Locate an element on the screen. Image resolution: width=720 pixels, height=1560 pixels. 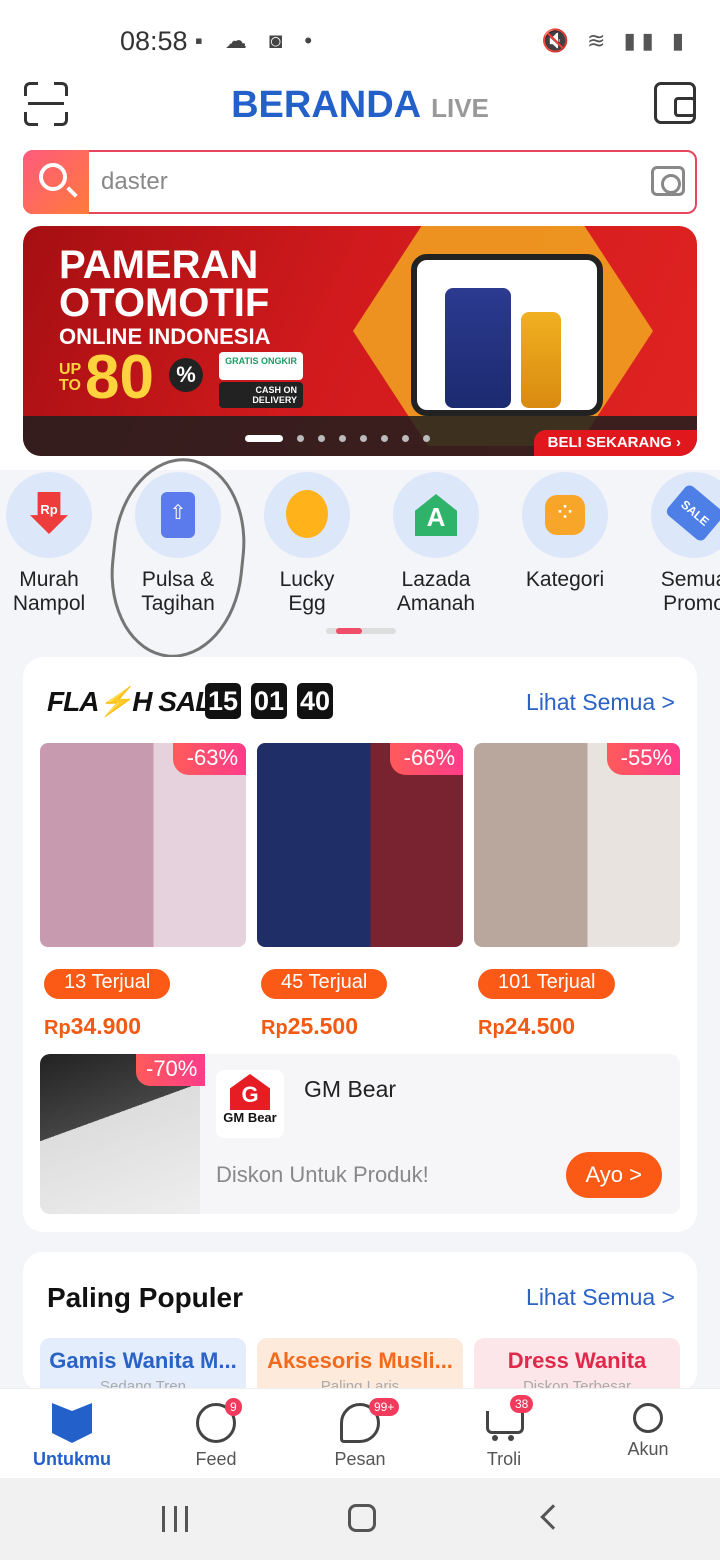
cod-badge: CASH ON DELIVERY is located at coordinates (261, 395).